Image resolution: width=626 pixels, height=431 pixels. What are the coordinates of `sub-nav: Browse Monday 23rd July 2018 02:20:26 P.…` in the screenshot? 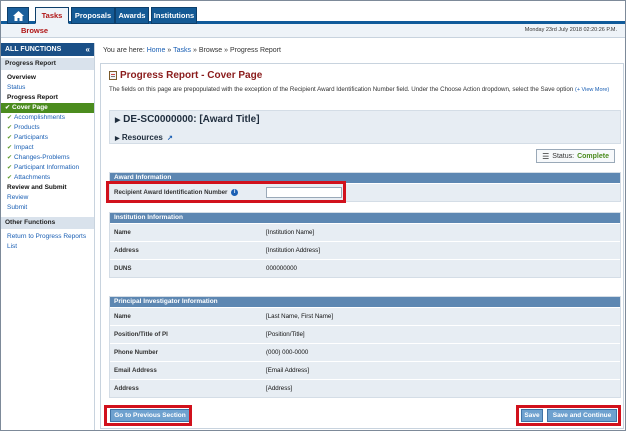 It's located at (313, 31).